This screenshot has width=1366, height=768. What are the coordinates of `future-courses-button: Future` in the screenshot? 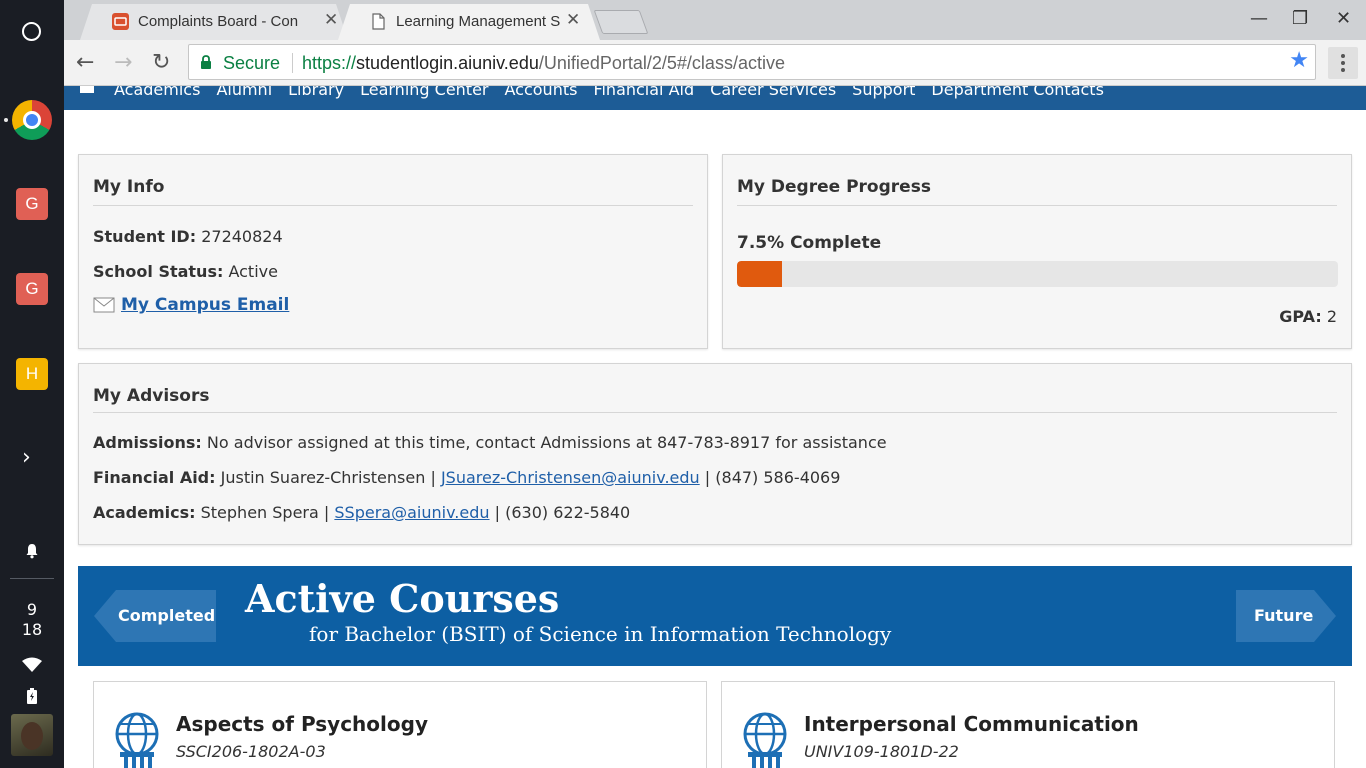 It's located at (1286, 616).